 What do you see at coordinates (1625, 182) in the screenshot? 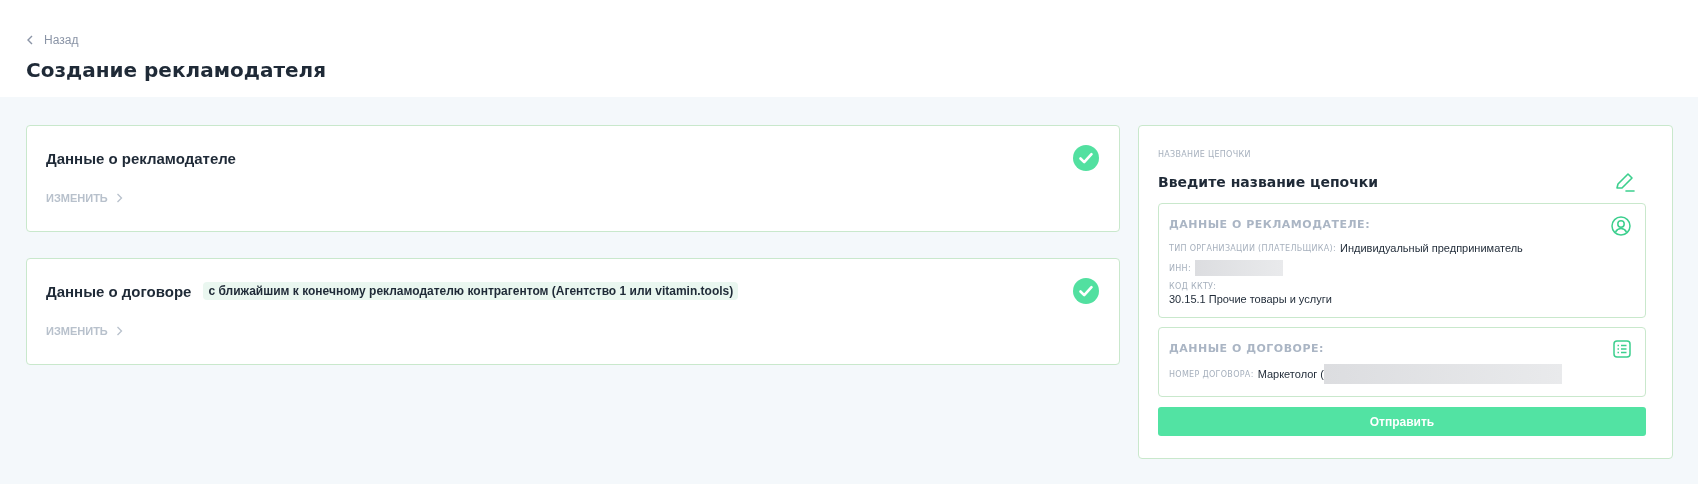
I see `pencil-icon` at bounding box center [1625, 182].